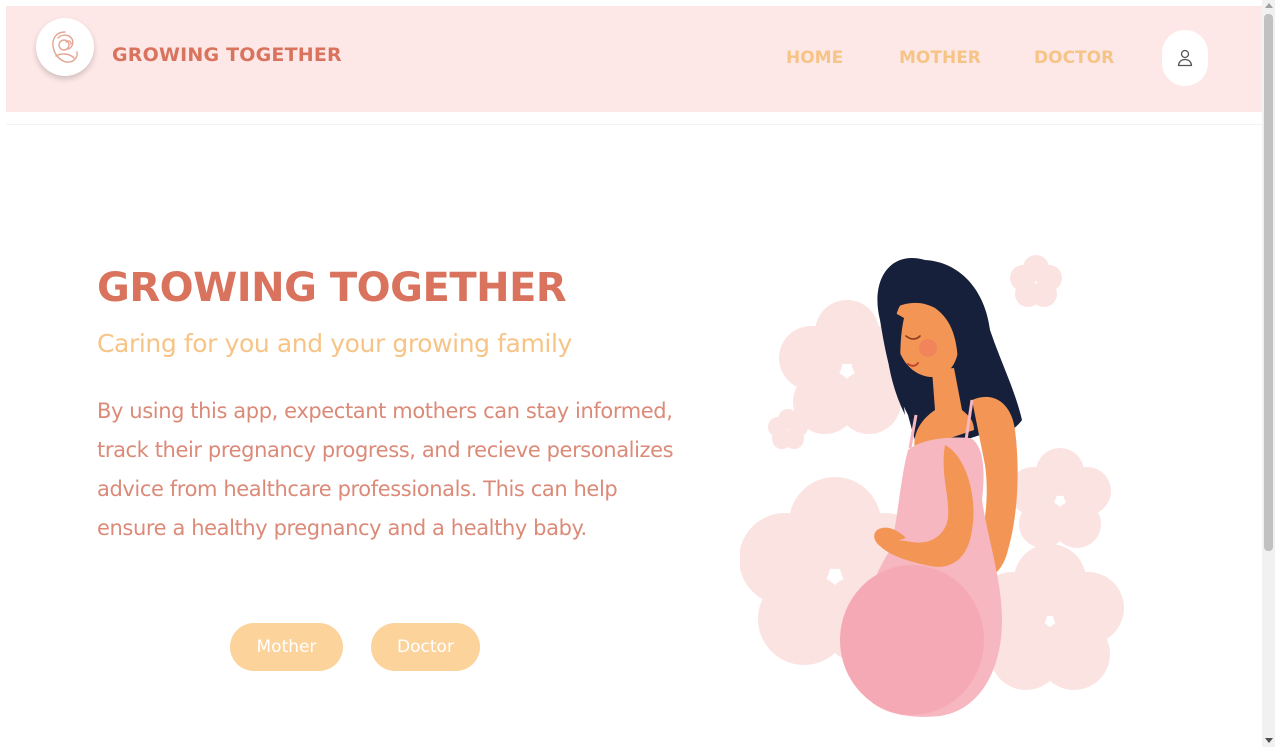 This screenshot has height=747, width=1275. What do you see at coordinates (1268, 282) in the screenshot?
I see `scrollbar-thumb` at bounding box center [1268, 282].